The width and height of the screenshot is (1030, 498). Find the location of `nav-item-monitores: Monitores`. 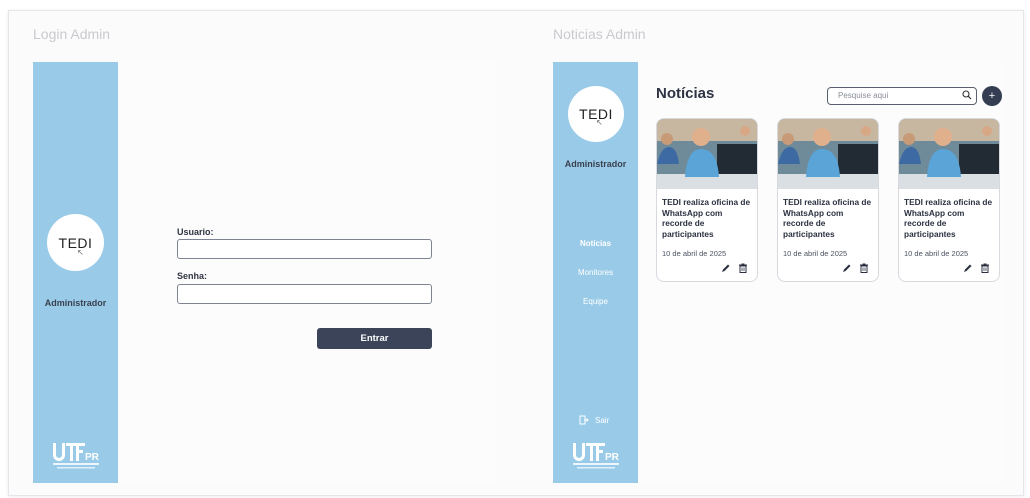

nav-item-monitores: Monitores is located at coordinates (595, 272).